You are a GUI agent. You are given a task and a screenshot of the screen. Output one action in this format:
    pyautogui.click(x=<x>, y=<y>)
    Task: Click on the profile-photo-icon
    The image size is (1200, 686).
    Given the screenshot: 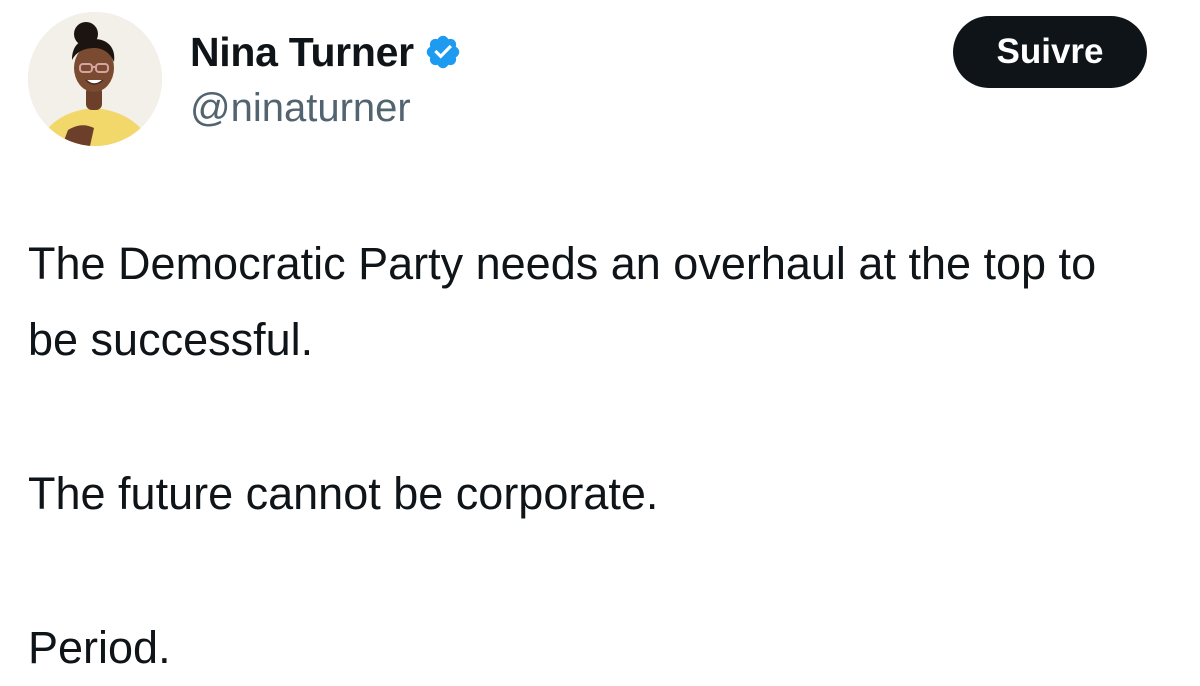 What is the action you would take?
    pyautogui.click(x=95, y=79)
    